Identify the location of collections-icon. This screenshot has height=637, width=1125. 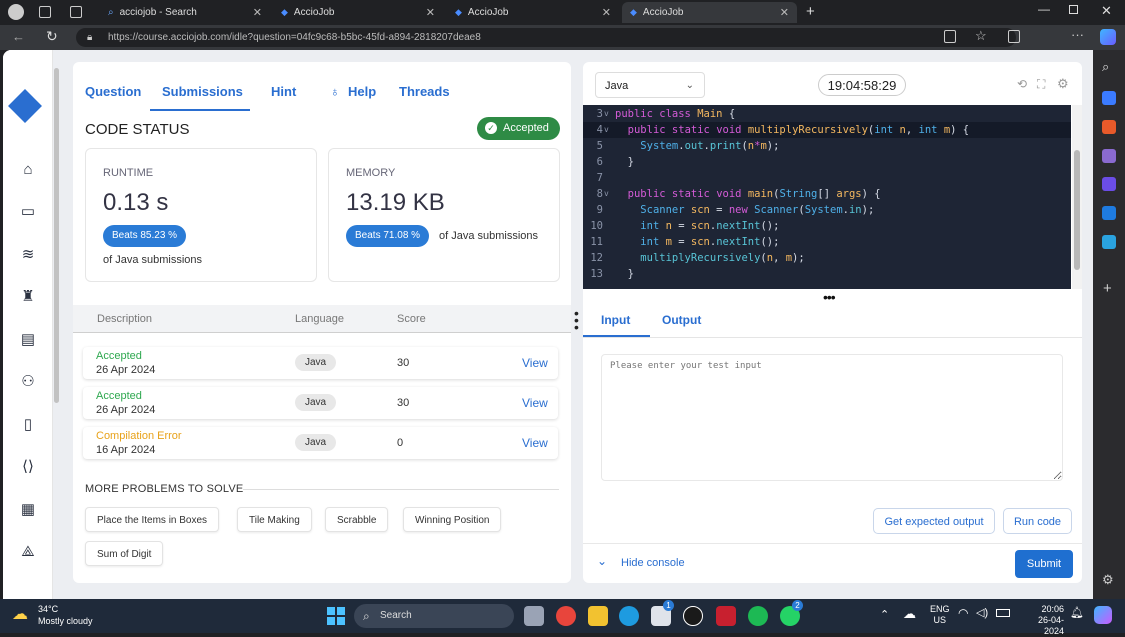
(1014, 36).